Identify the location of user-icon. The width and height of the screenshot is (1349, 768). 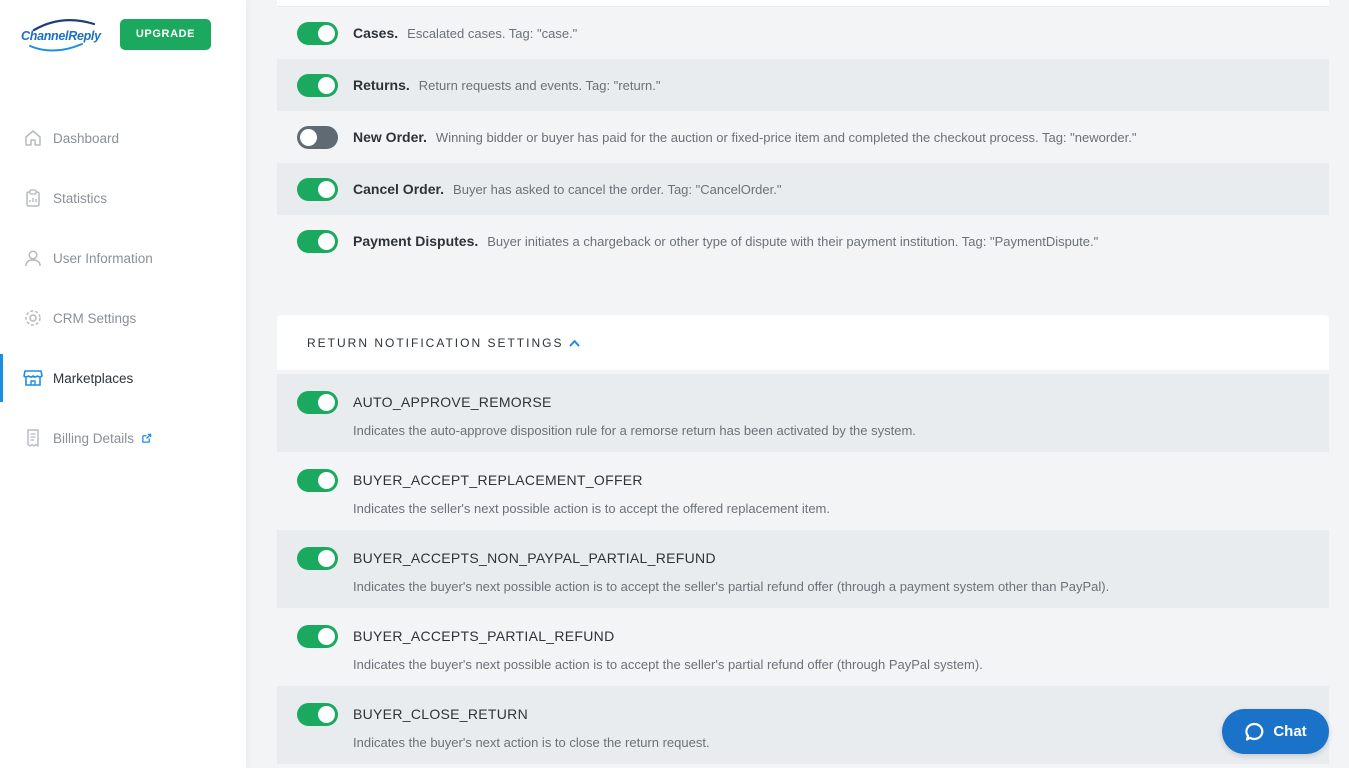
(33, 258).